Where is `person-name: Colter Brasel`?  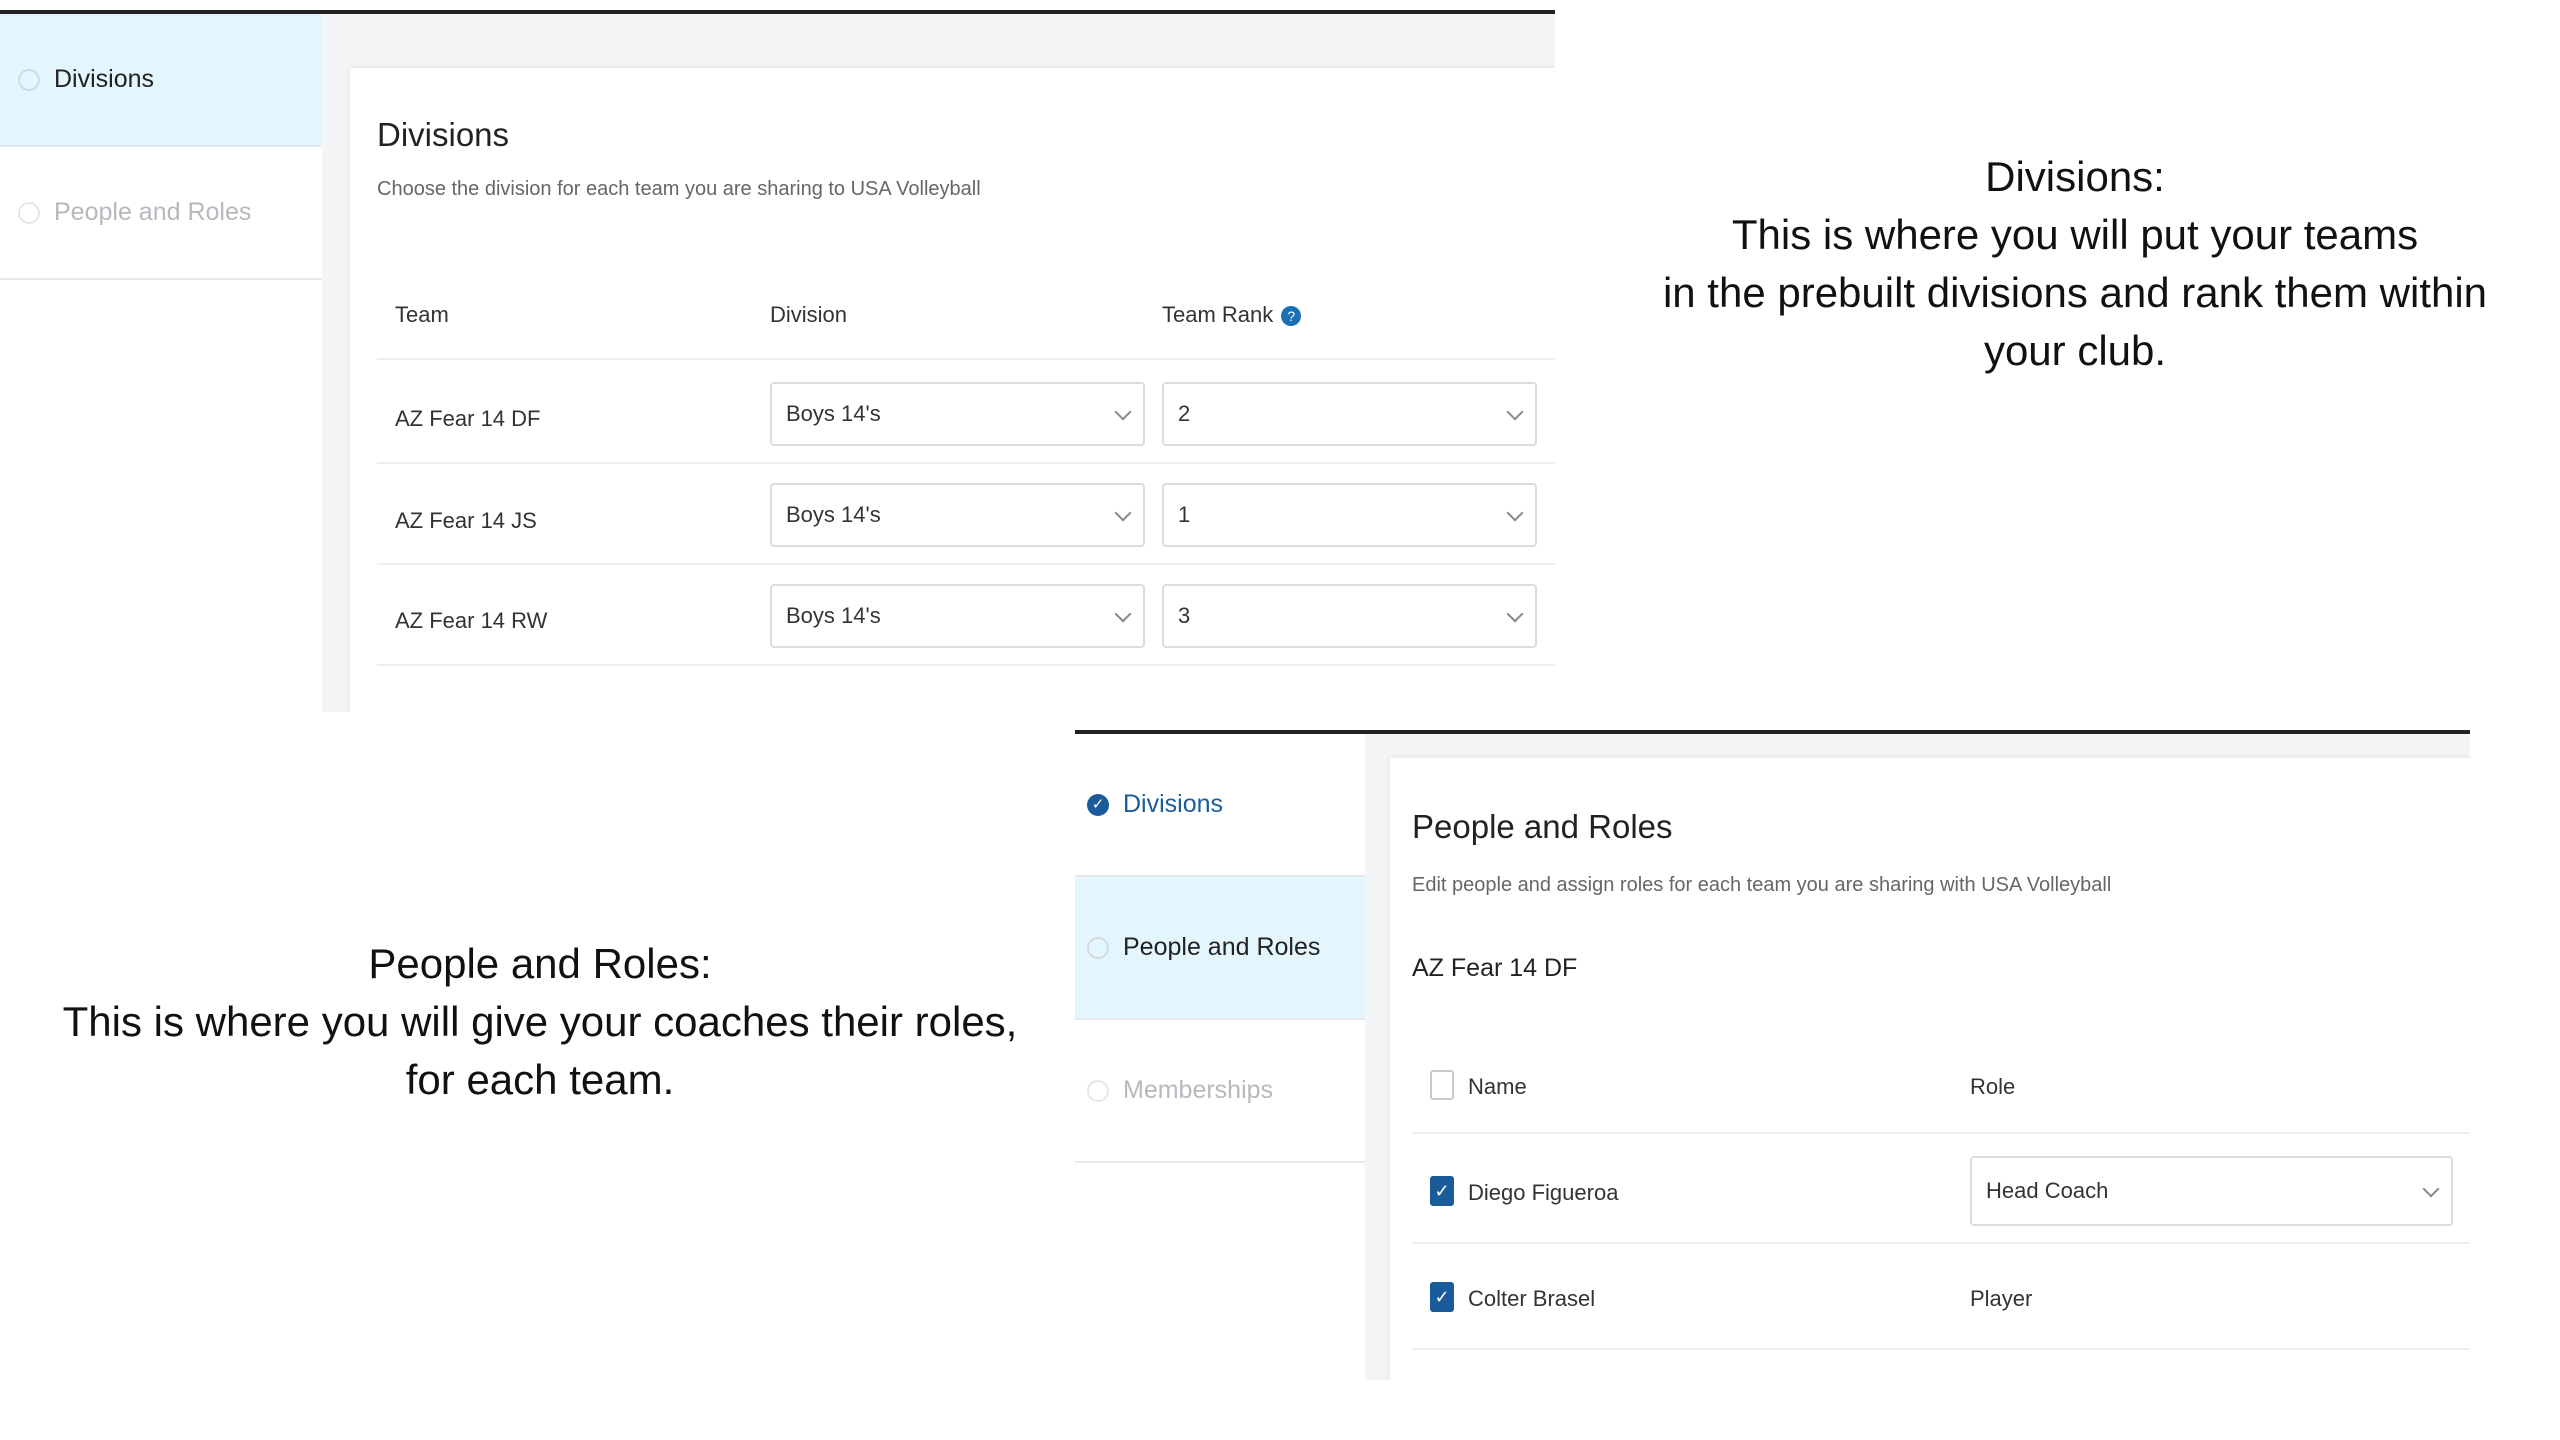 person-name: Colter Brasel is located at coordinates (1532, 1298).